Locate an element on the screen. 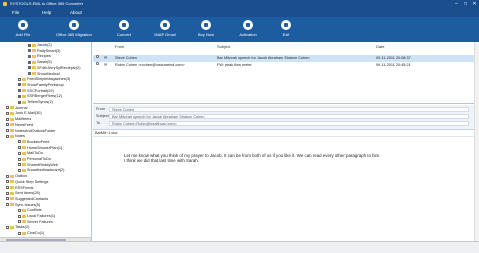 The width and height of the screenshot is (479, 253). add-file-button: Add File is located at coordinates (23, 29).